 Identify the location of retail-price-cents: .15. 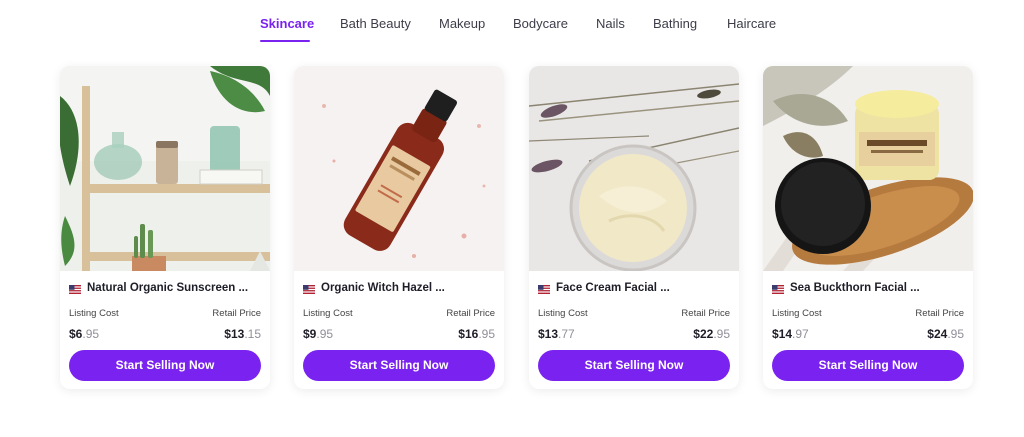
(252, 334).